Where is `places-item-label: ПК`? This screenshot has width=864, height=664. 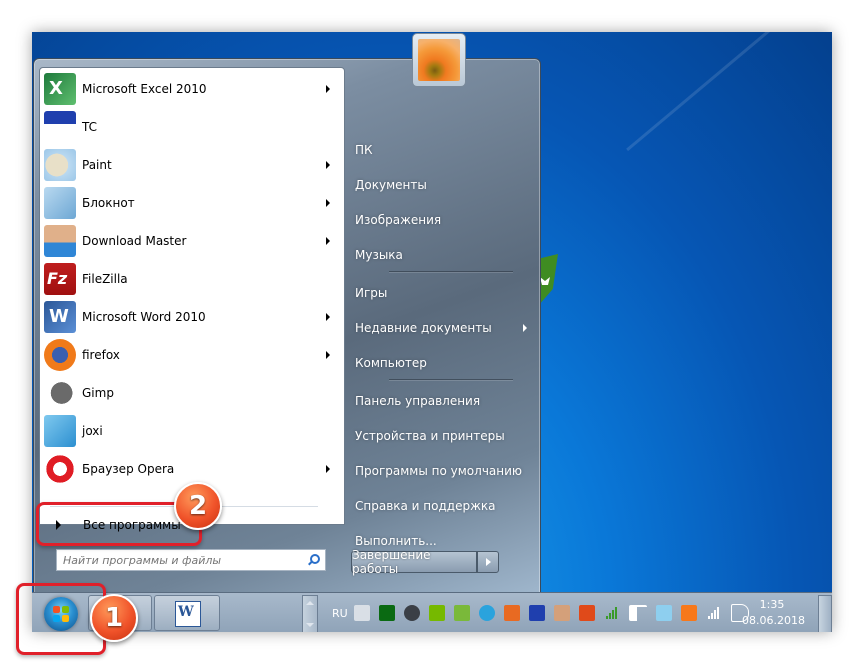
places-item-label: ПК is located at coordinates (364, 150).